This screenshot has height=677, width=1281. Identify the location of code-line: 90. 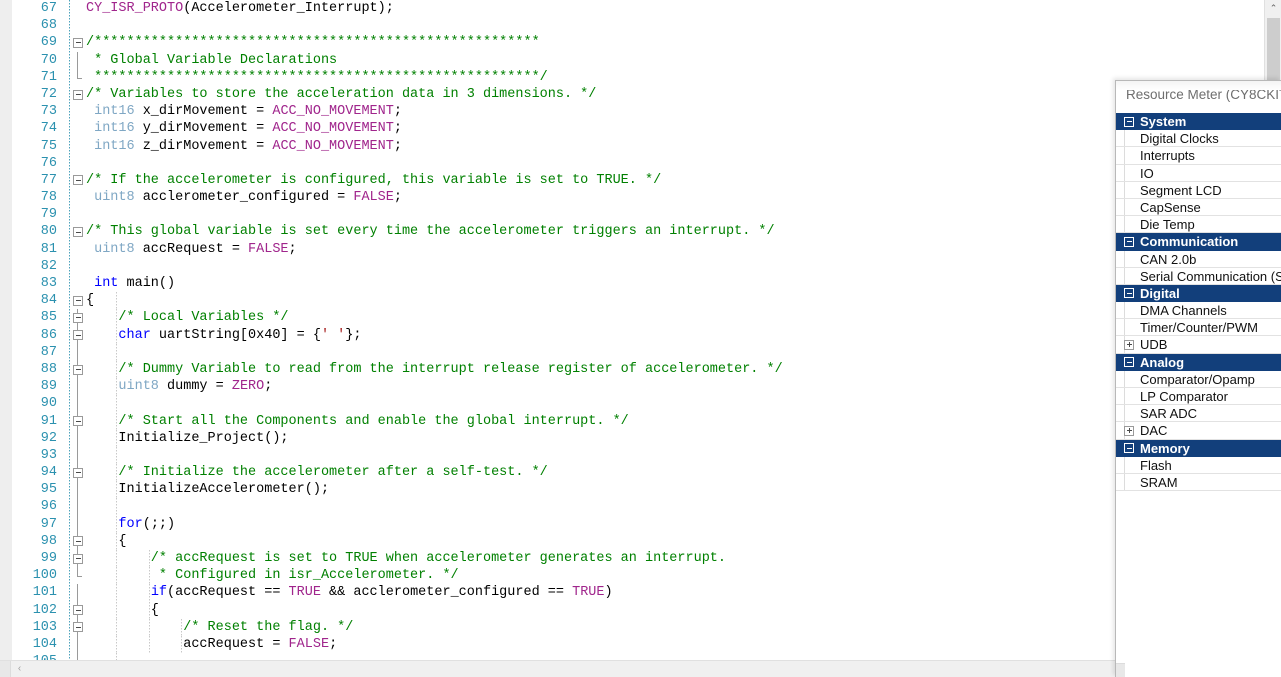
(636, 404).